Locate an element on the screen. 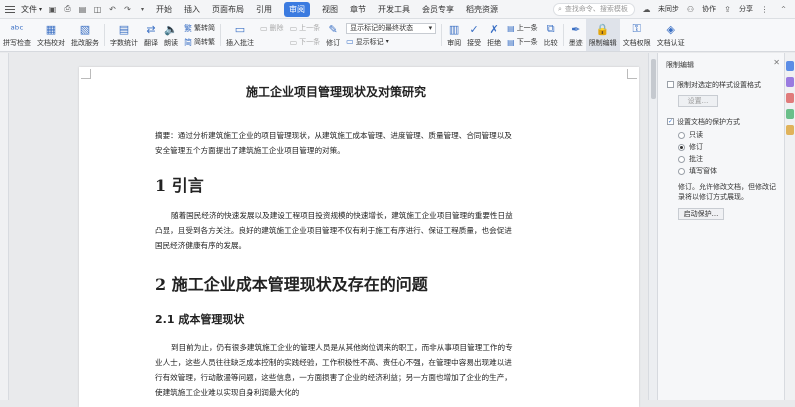 The height and width of the screenshot is (407, 795). next-revision-button: ▤ 下一条 is located at coordinates (522, 42).